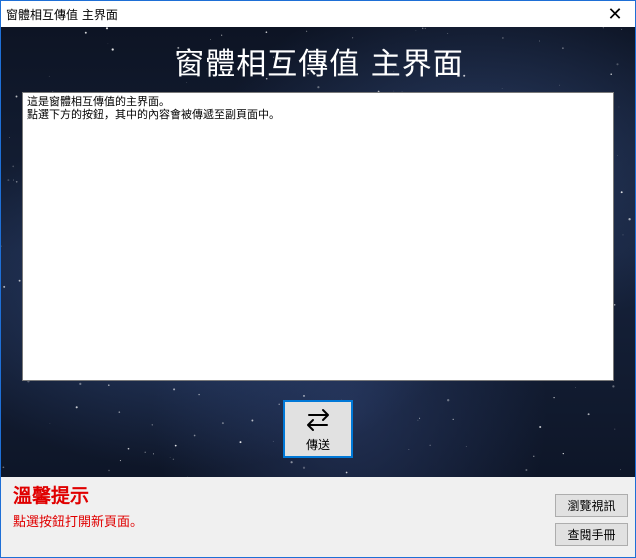  I want to click on send-button: 傳送, so click(318, 429).